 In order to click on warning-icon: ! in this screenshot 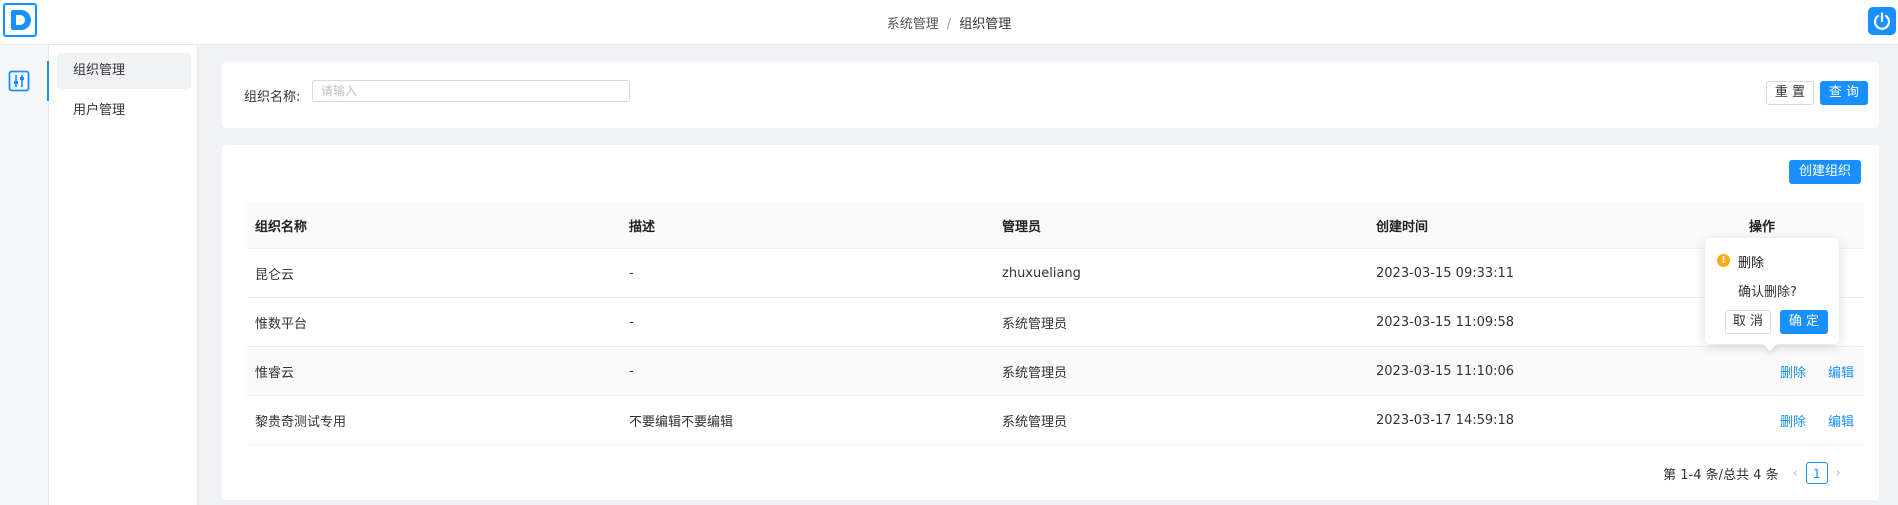, I will do `click(1723, 260)`.